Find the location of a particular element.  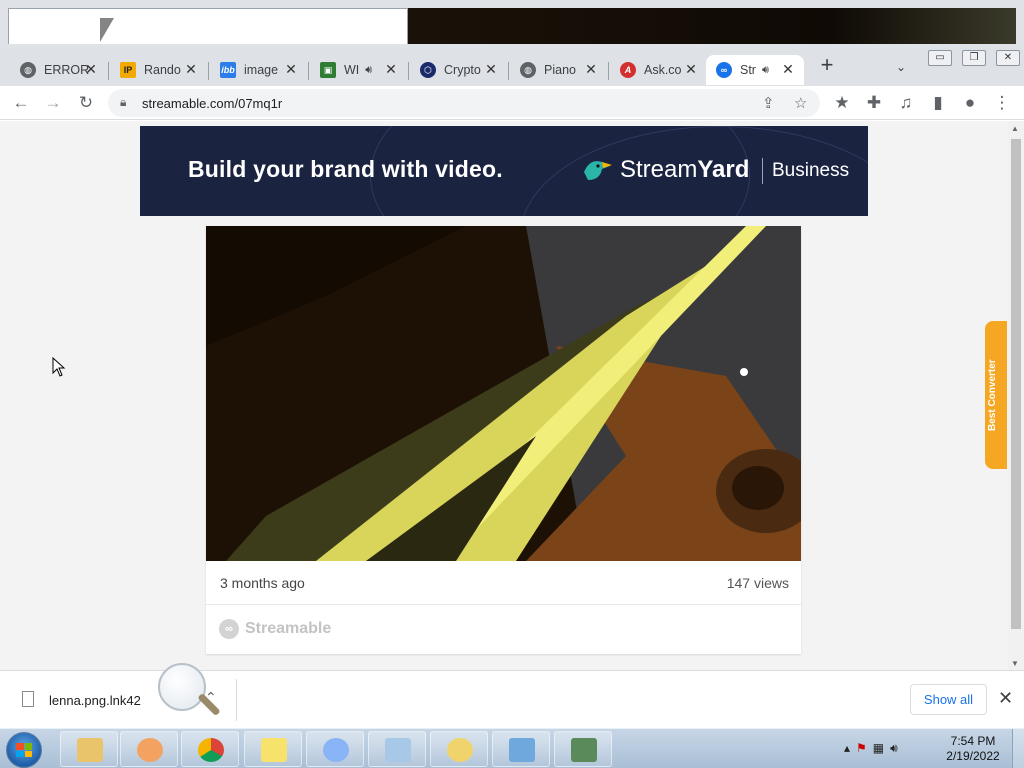

share-icon: ⇪ is located at coordinates (768, 103).